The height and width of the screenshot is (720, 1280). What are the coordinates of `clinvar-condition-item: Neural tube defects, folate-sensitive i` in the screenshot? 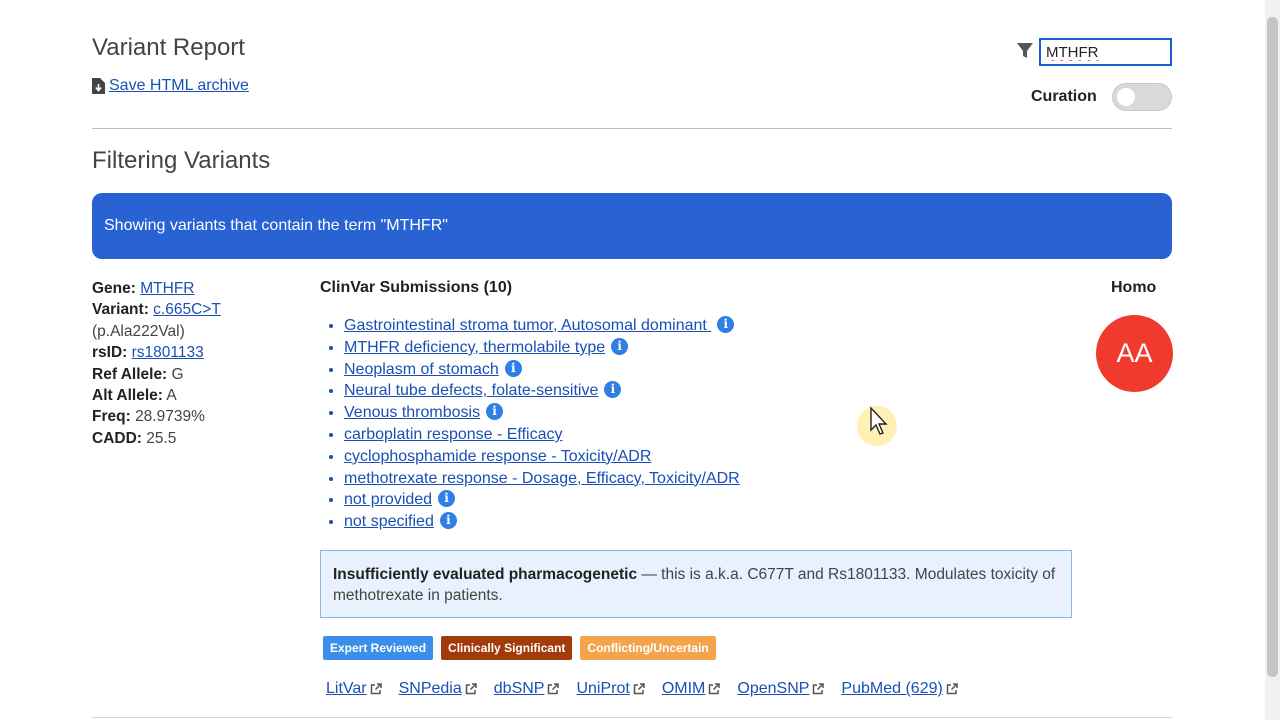 It's located at (542, 391).